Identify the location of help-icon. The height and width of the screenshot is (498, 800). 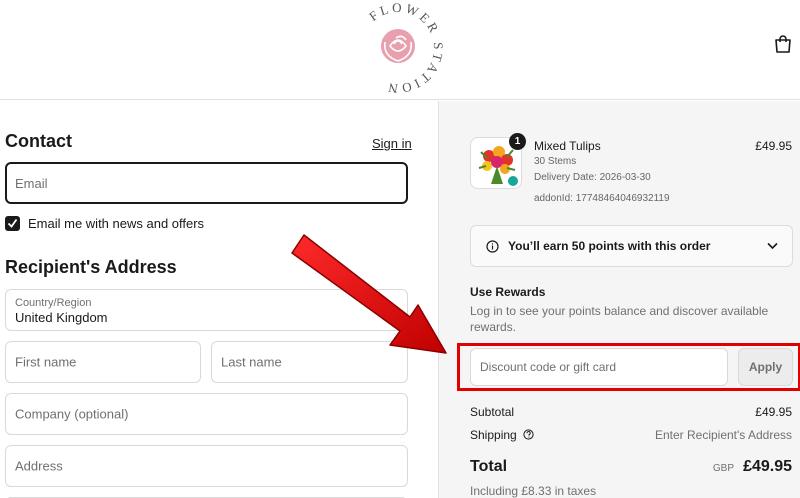
(528, 434).